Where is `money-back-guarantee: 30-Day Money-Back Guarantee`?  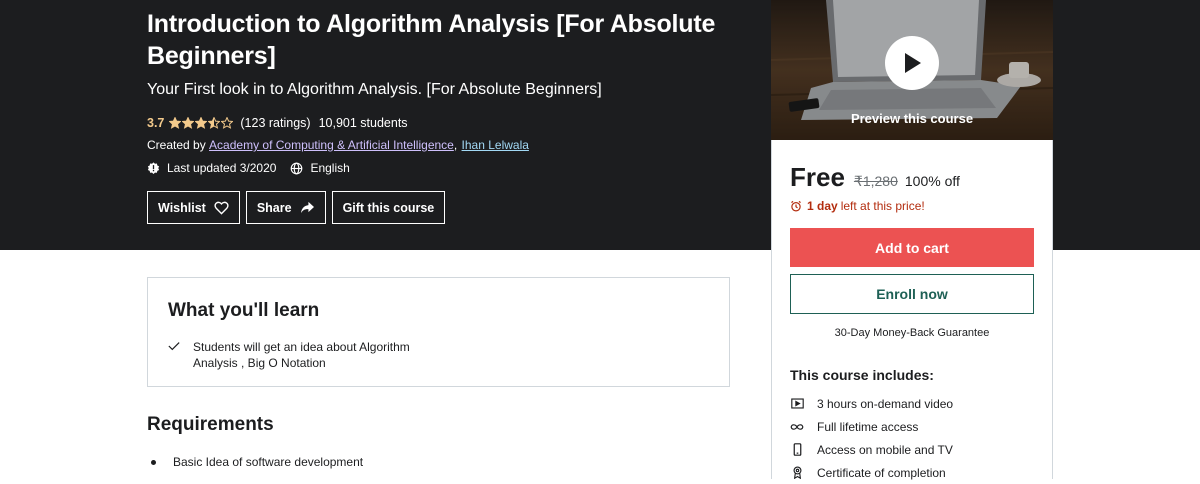
money-back-guarantee: 30-Day Money-Back Guarantee is located at coordinates (912, 333).